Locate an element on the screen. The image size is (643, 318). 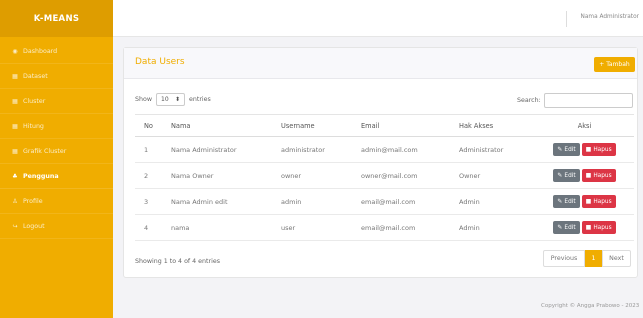
search-control: Search: is located at coordinates (575, 100).